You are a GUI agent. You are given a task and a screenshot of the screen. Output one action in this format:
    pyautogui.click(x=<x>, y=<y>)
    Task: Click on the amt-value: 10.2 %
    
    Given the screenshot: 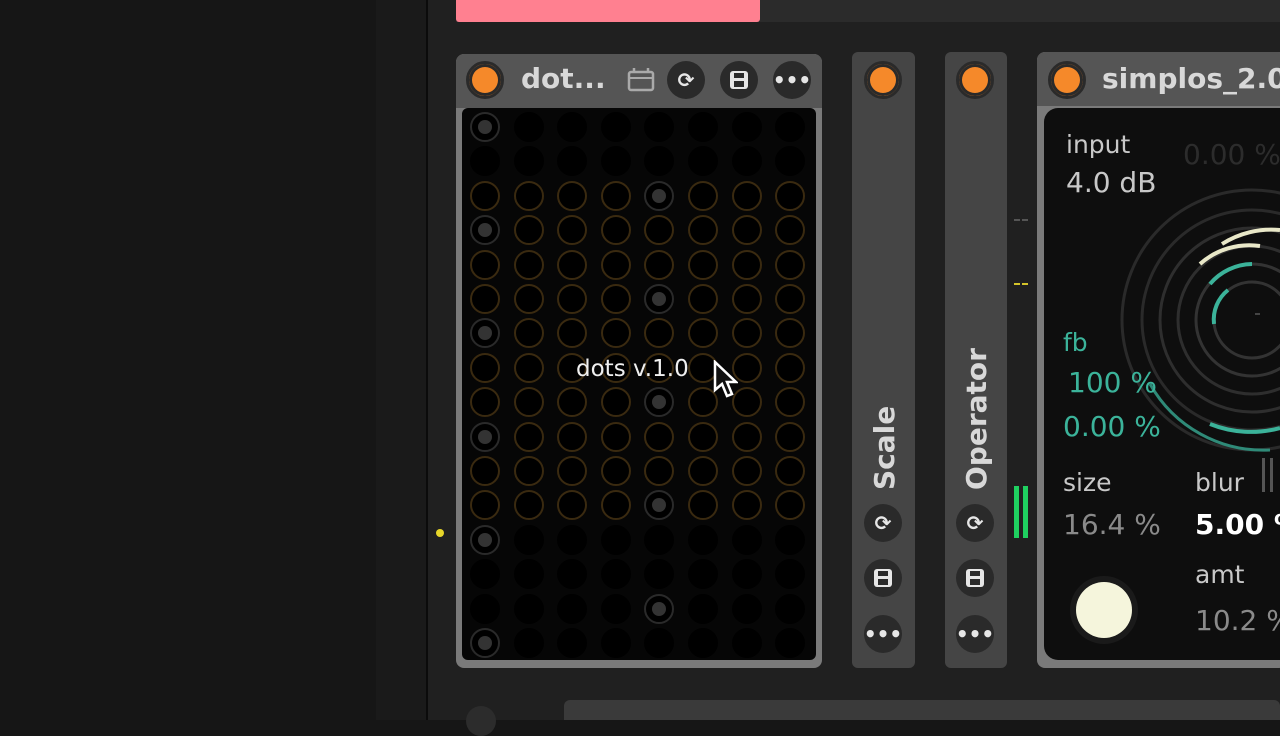 What is the action you would take?
    pyautogui.click(x=1237, y=620)
    